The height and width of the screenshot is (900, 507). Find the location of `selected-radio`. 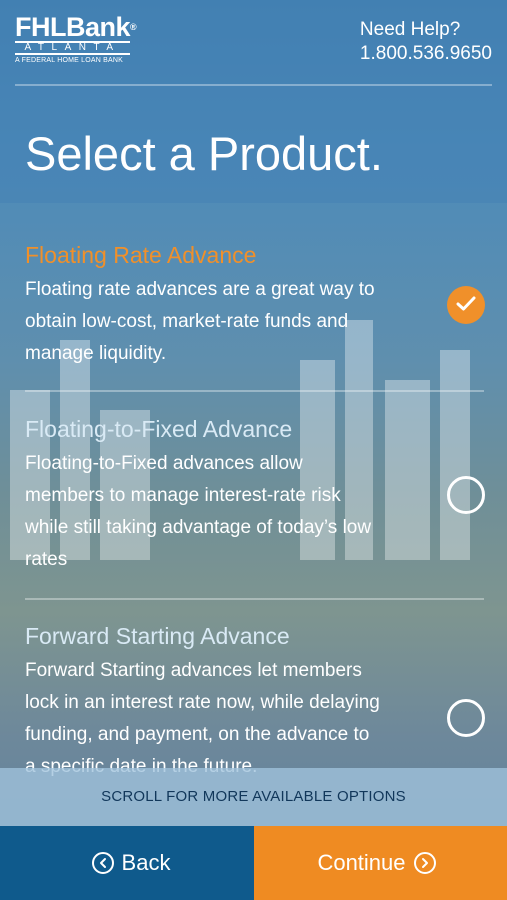

selected-radio is located at coordinates (466, 305).